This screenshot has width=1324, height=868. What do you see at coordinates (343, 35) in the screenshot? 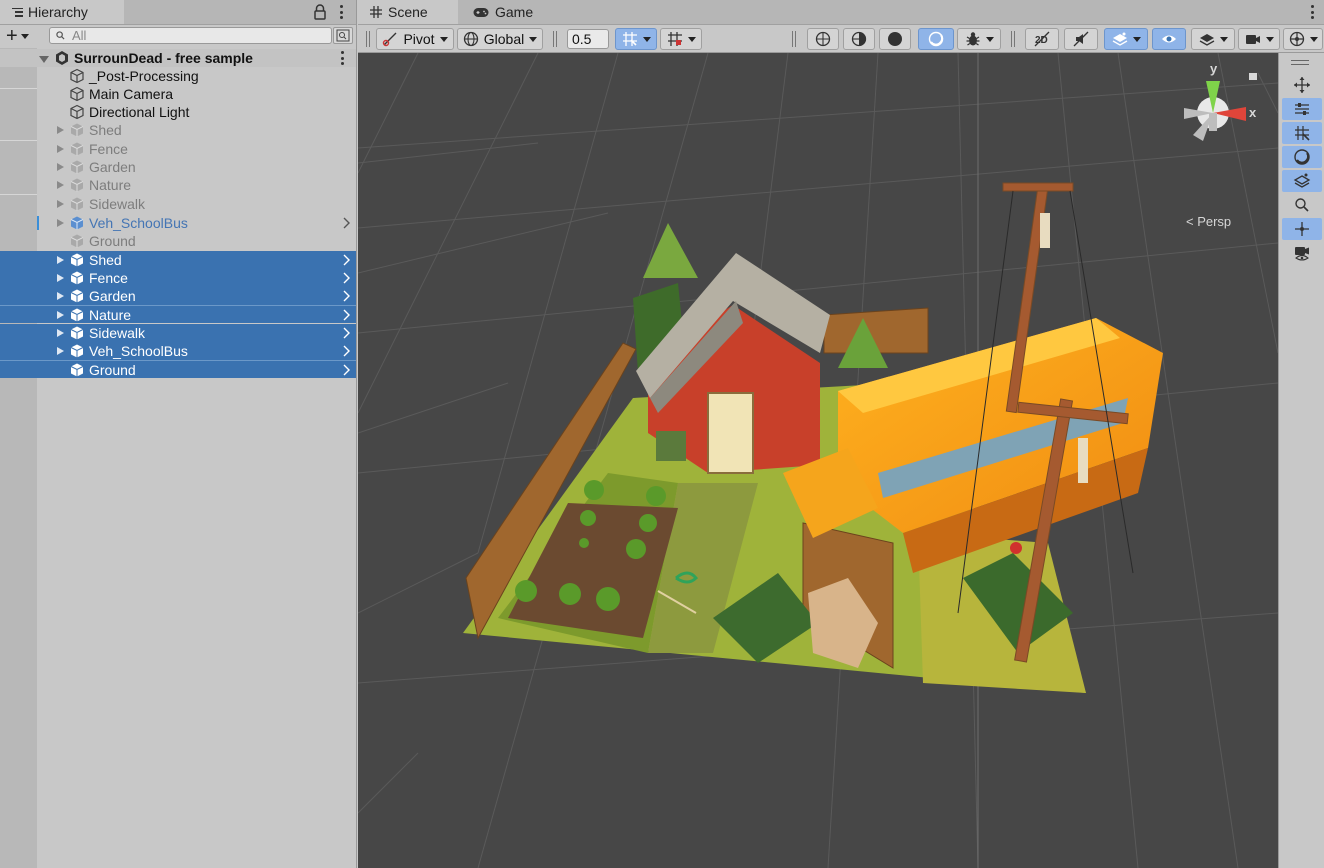
I see `search-filter-button` at bounding box center [343, 35].